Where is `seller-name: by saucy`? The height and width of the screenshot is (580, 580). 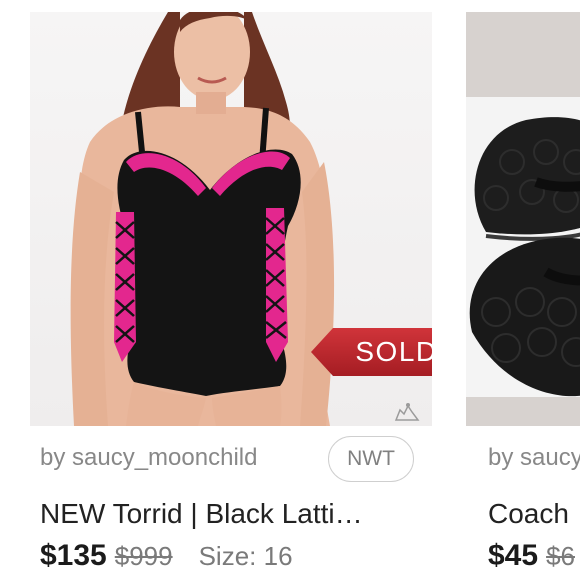
seller-name: by saucy is located at coordinates (534, 458).